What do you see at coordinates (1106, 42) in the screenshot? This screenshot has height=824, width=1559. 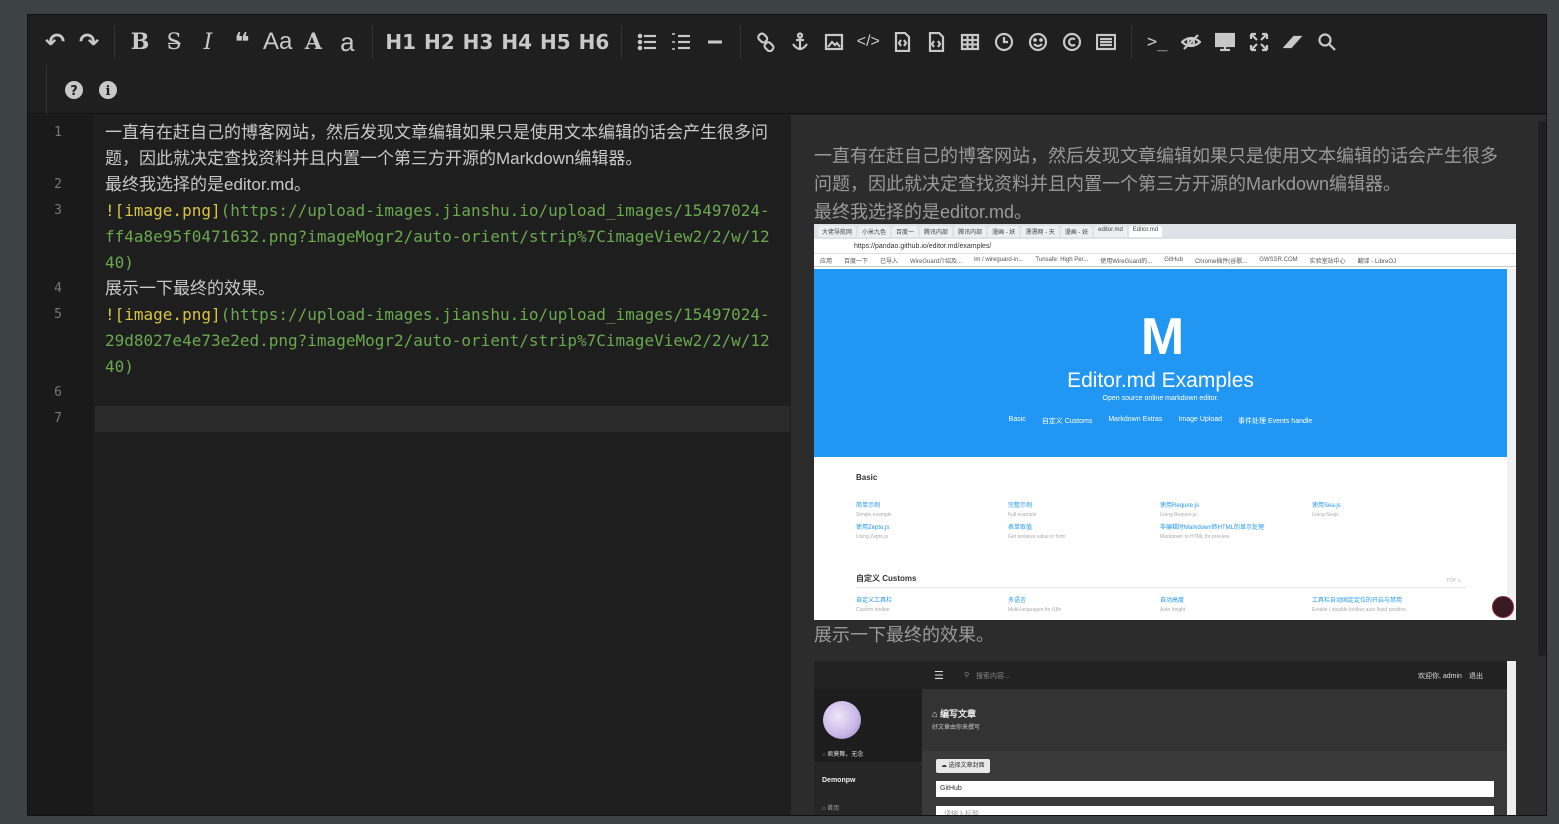 I see `pagebreak-icon` at bounding box center [1106, 42].